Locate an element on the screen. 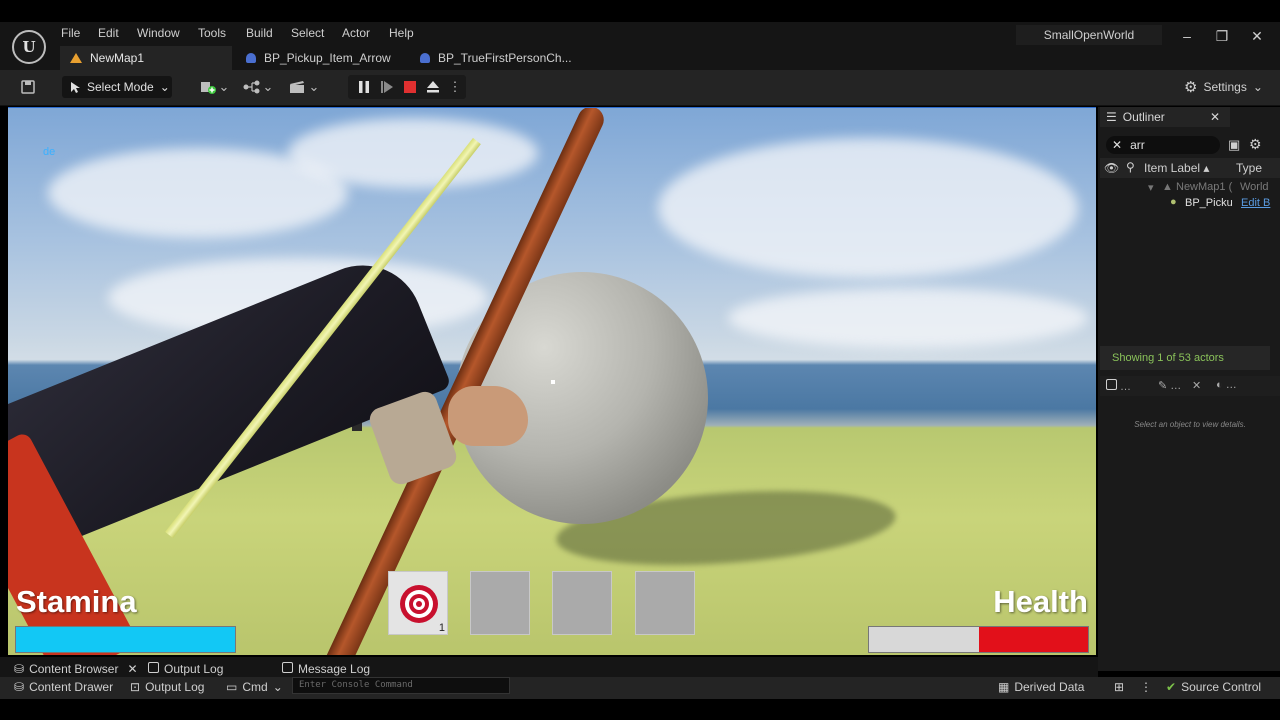 Image resolution: width=1280 pixels, height=720 pixels. menu-file: File is located at coordinates (70, 33).